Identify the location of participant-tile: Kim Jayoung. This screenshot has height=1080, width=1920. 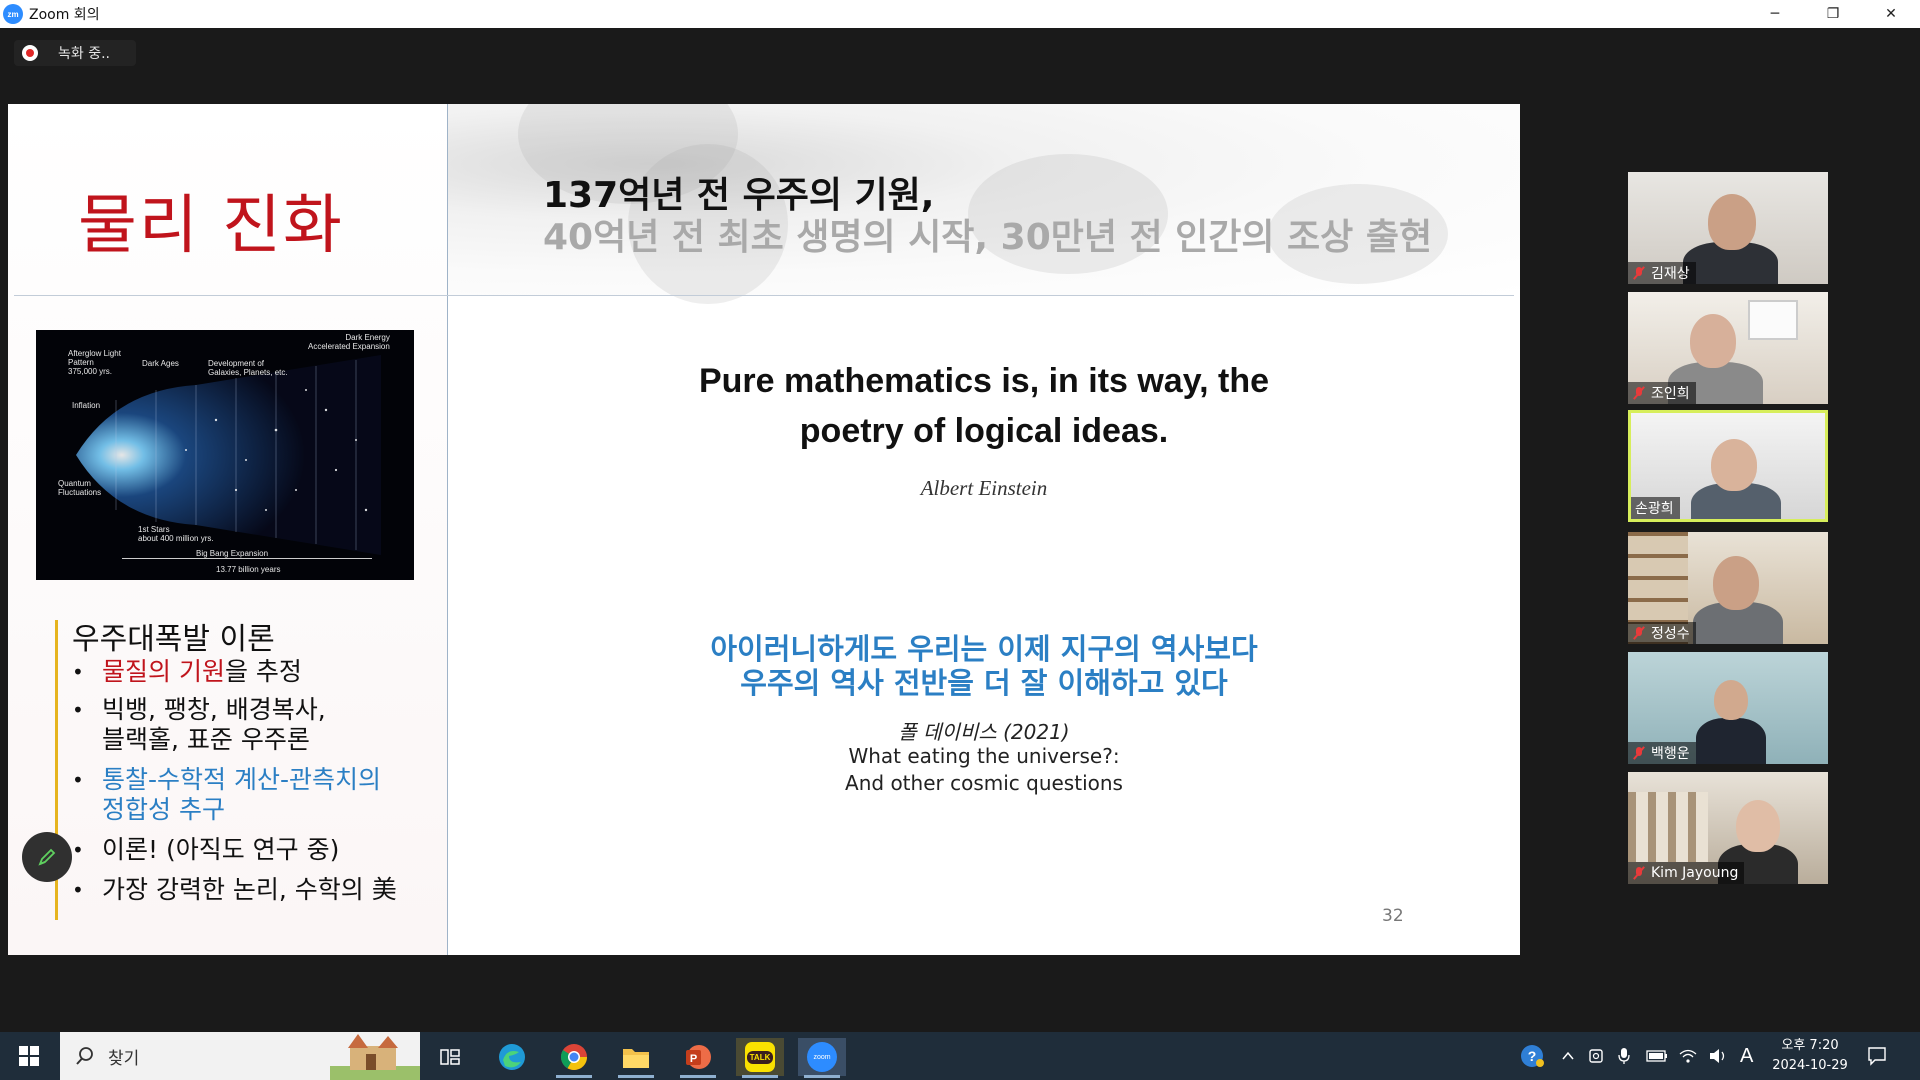
(1728, 828).